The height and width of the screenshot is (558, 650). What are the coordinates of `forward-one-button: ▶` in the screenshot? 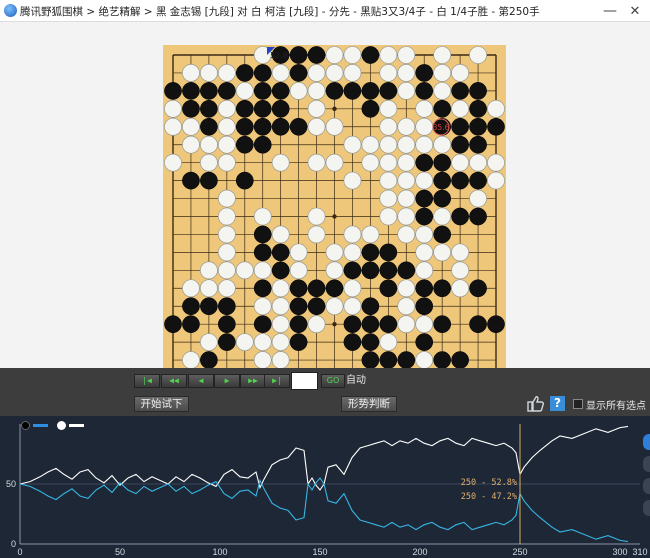 It's located at (227, 381).